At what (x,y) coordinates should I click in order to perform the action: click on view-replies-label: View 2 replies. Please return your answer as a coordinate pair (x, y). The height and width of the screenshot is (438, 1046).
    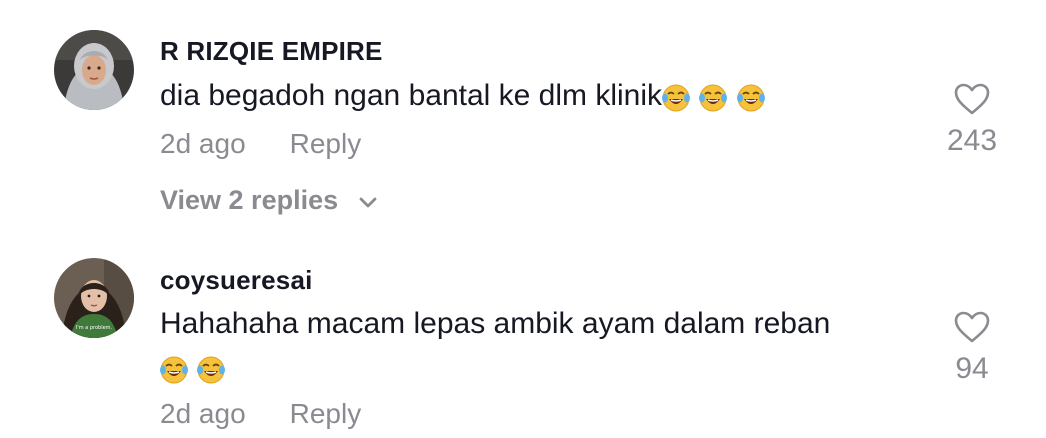
    Looking at the image, I should click on (249, 200).